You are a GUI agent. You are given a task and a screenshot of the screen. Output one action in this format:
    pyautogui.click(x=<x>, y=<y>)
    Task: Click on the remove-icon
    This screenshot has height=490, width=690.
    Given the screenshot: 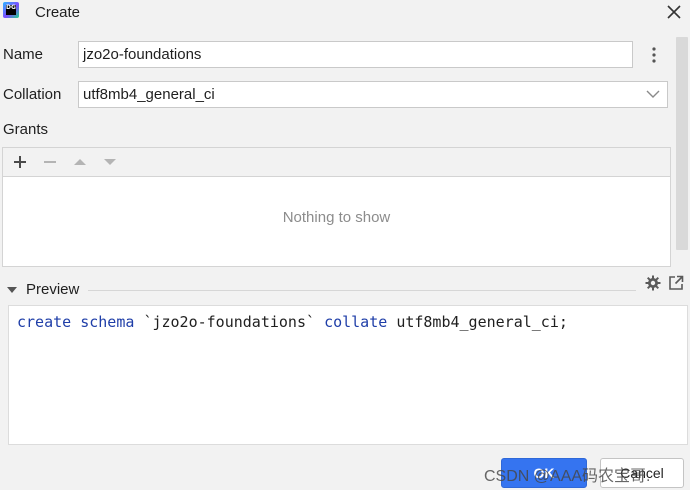 What is the action you would take?
    pyautogui.click(x=50, y=162)
    